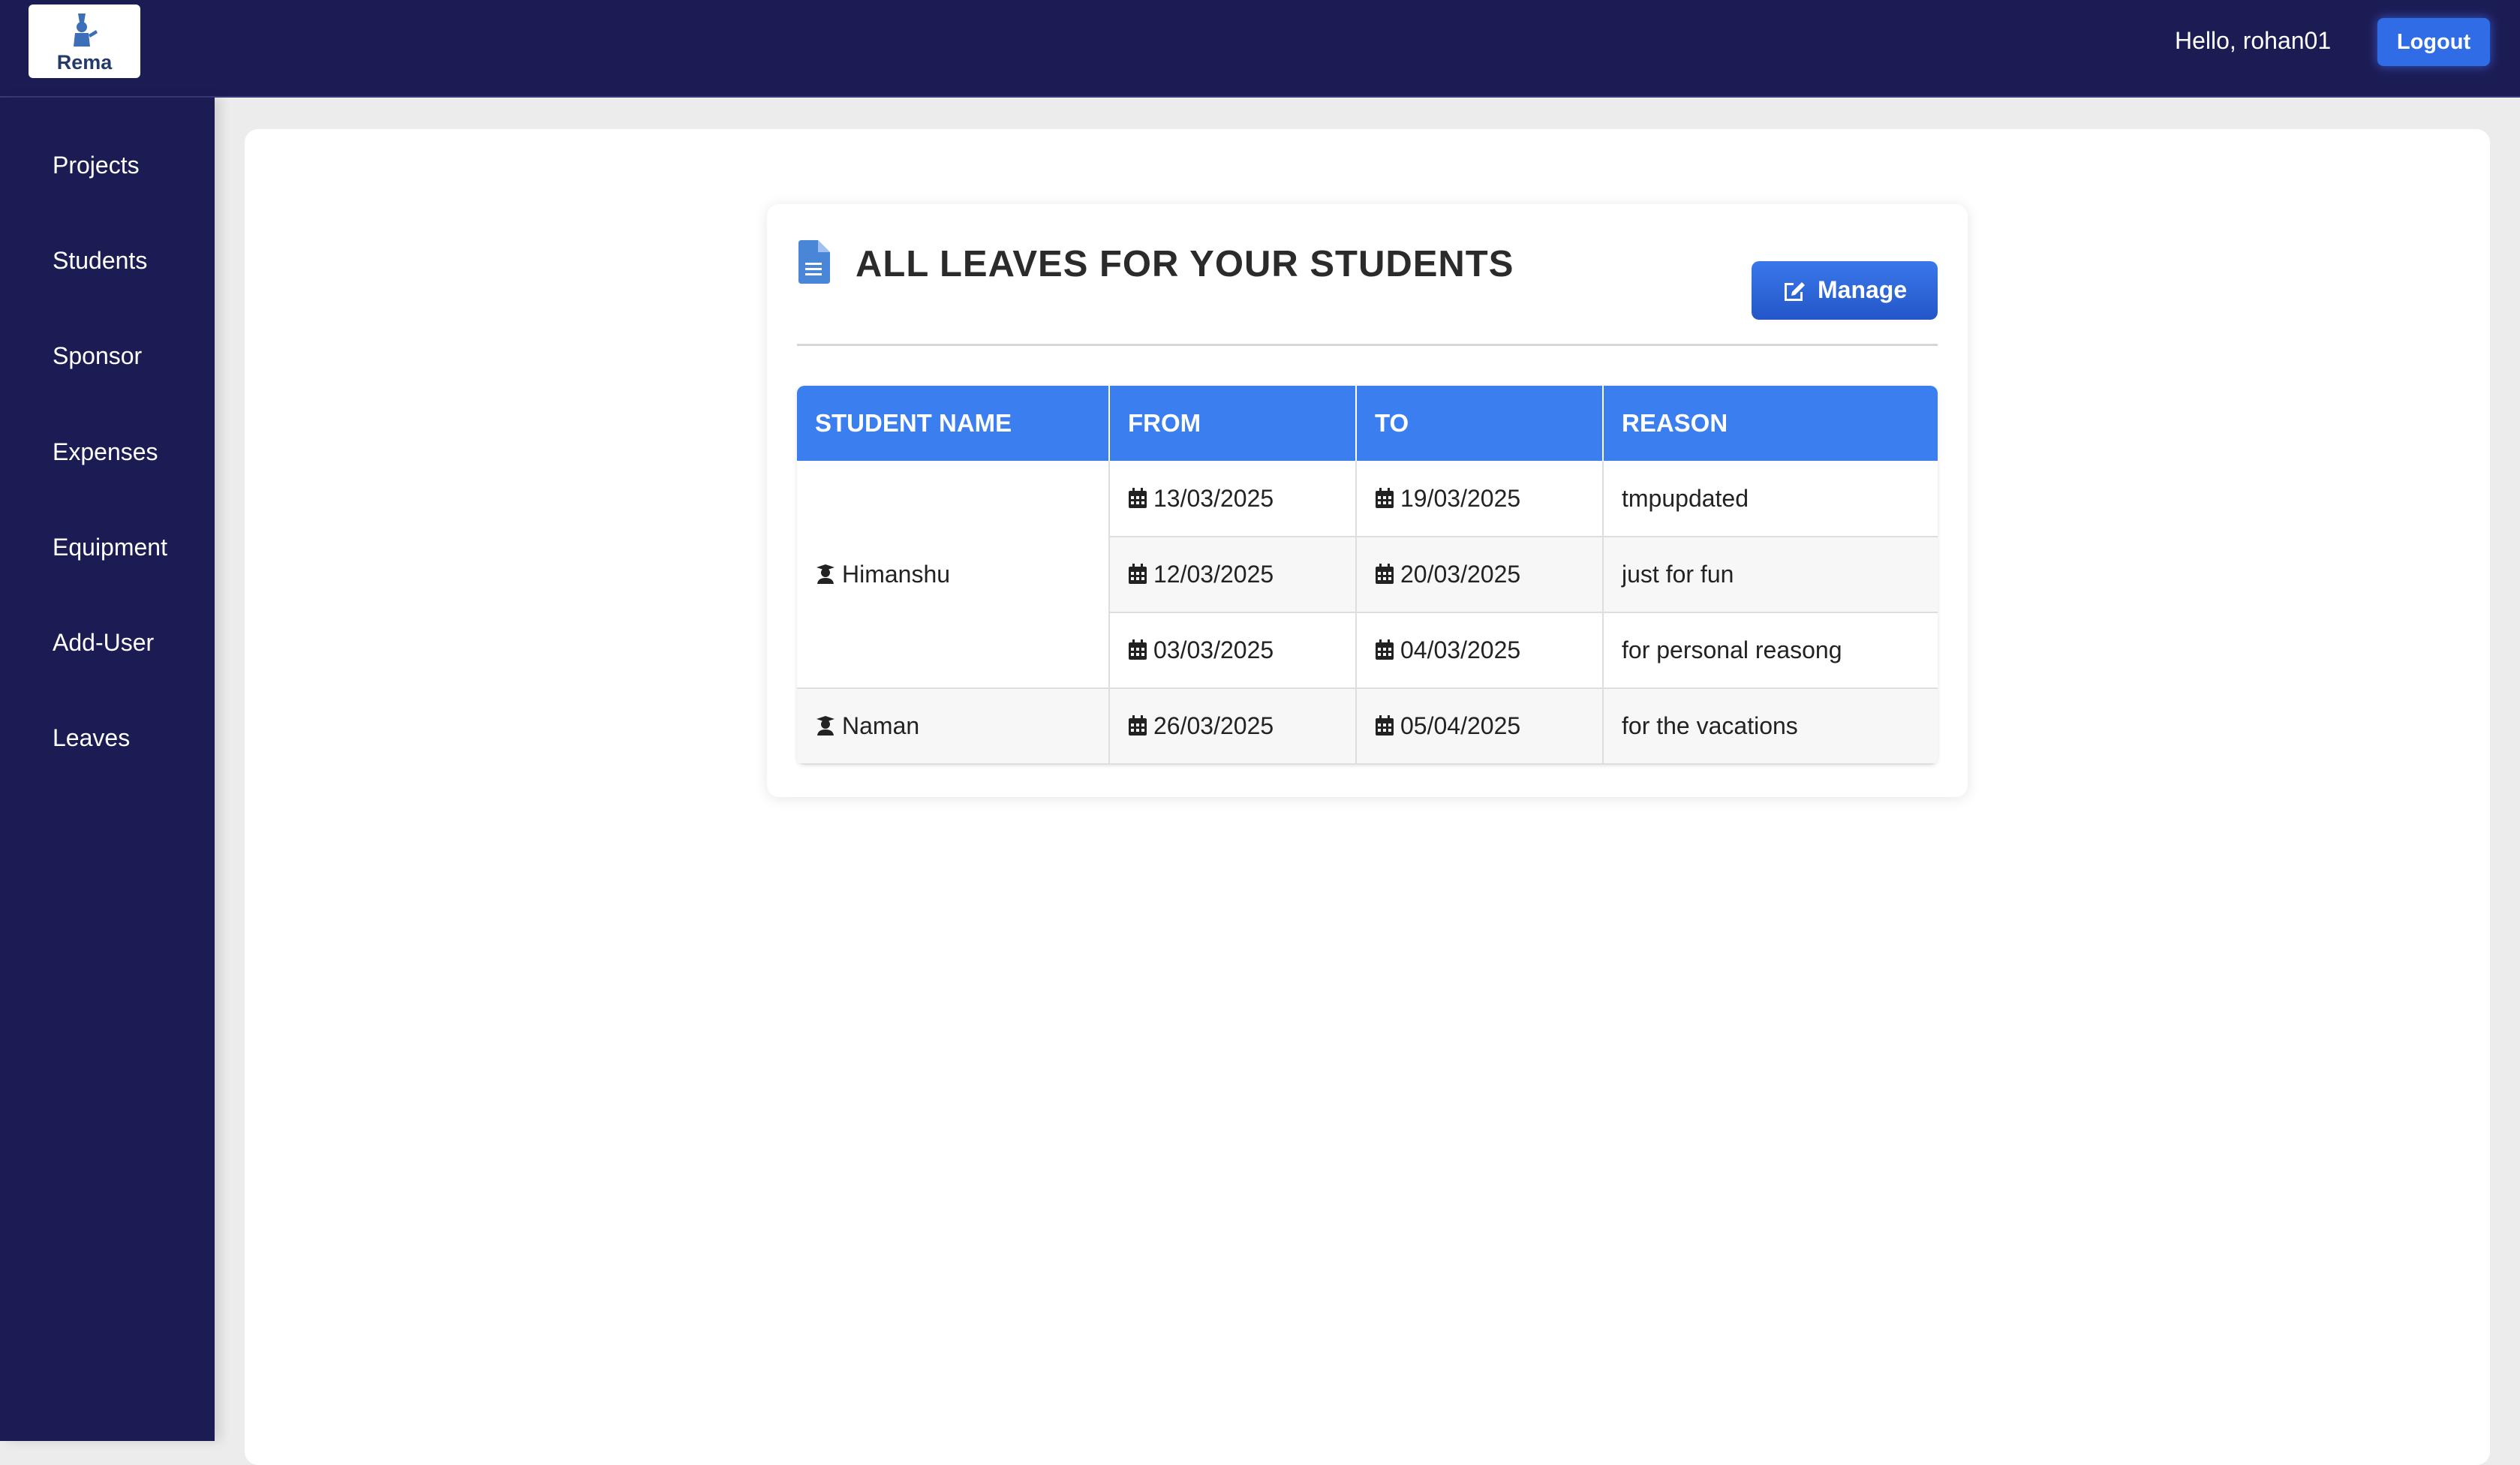  I want to click on to-cell: 19/03/2025, so click(1480, 499).